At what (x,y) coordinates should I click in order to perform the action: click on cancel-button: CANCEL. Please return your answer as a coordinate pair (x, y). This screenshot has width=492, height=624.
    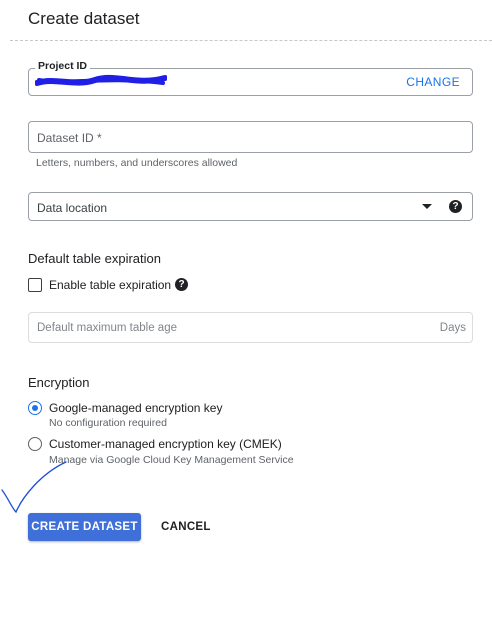
    Looking at the image, I should click on (186, 527).